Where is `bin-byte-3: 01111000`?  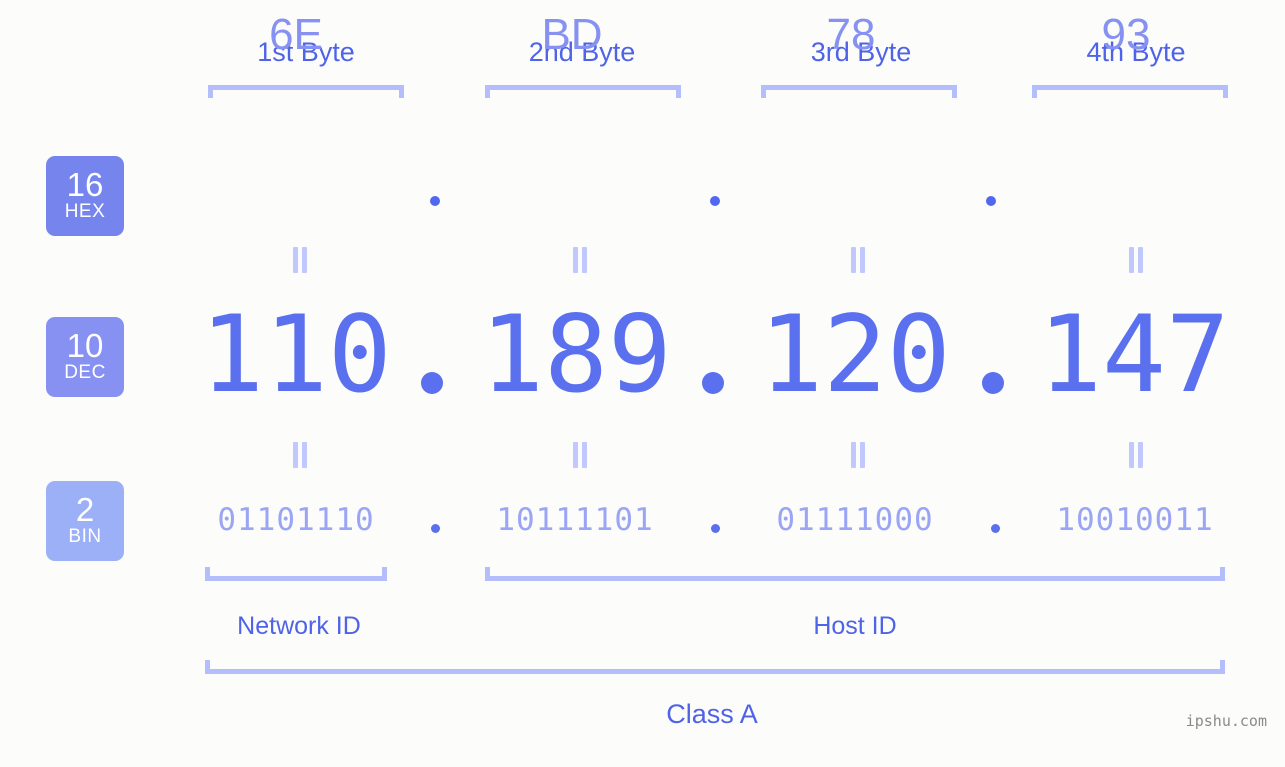 bin-byte-3: 01111000 is located at coordinates (855, 520).